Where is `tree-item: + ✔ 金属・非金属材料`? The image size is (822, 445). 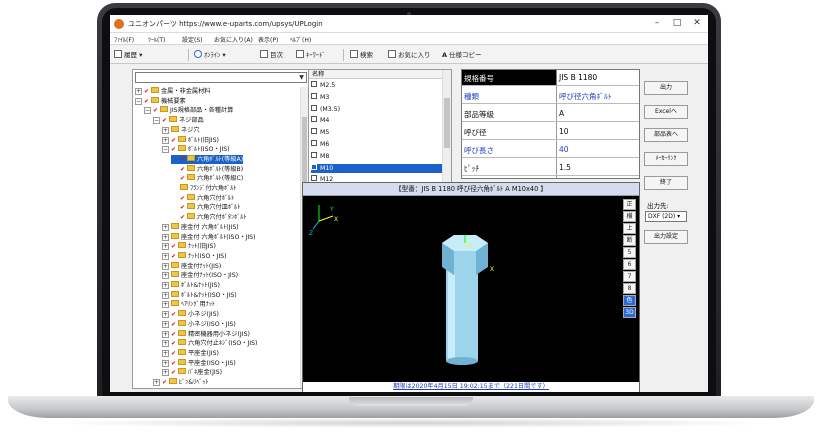 tree-item: + ✔ 金属・非金属材料 is located at coordinates (173, 91).